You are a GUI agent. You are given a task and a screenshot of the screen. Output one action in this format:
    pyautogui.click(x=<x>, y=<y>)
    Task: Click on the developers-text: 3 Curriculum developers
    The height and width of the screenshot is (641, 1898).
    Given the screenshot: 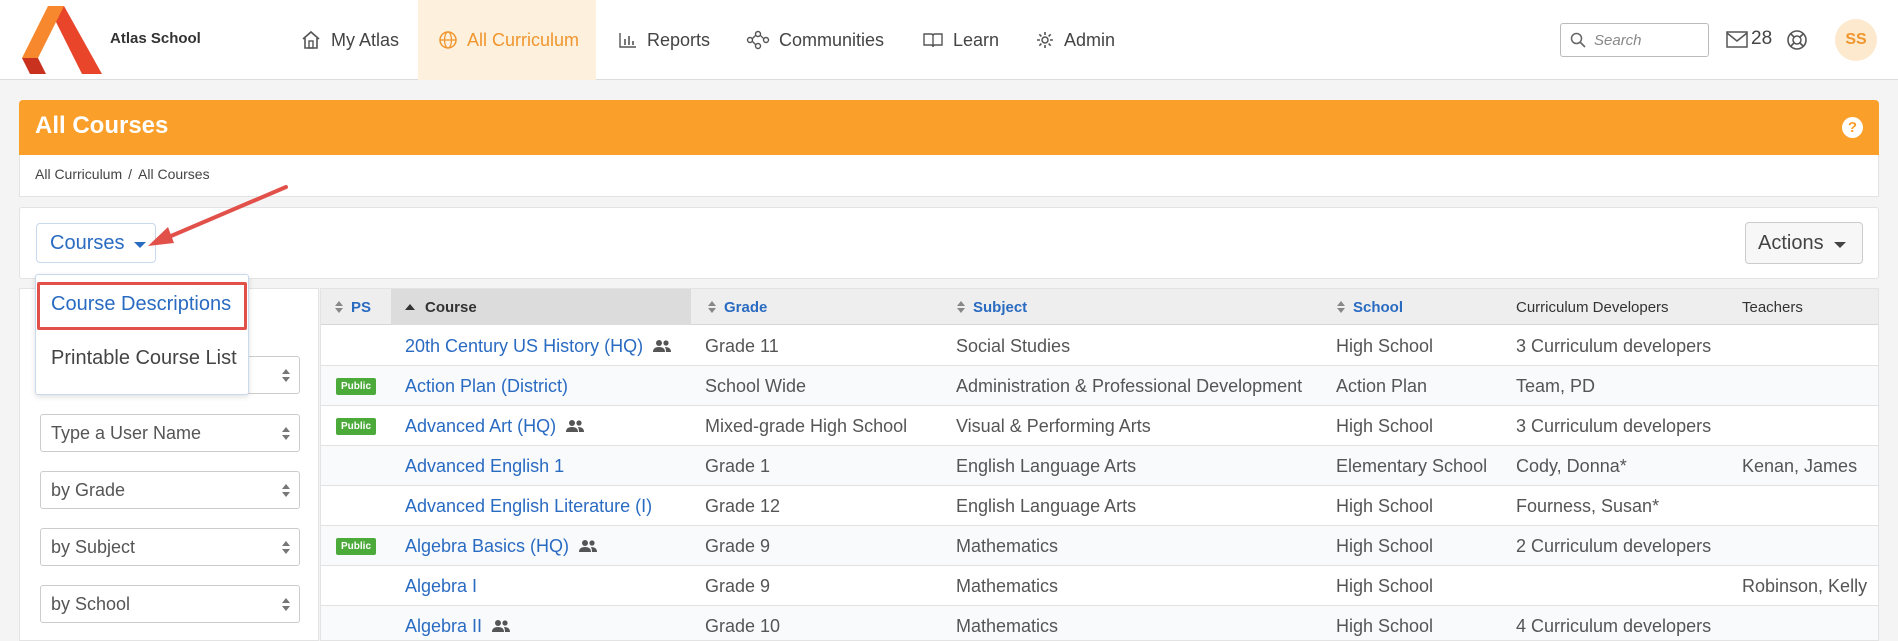 What is the action you would take?
    pyautogui.click(x=1614, y=425)
    